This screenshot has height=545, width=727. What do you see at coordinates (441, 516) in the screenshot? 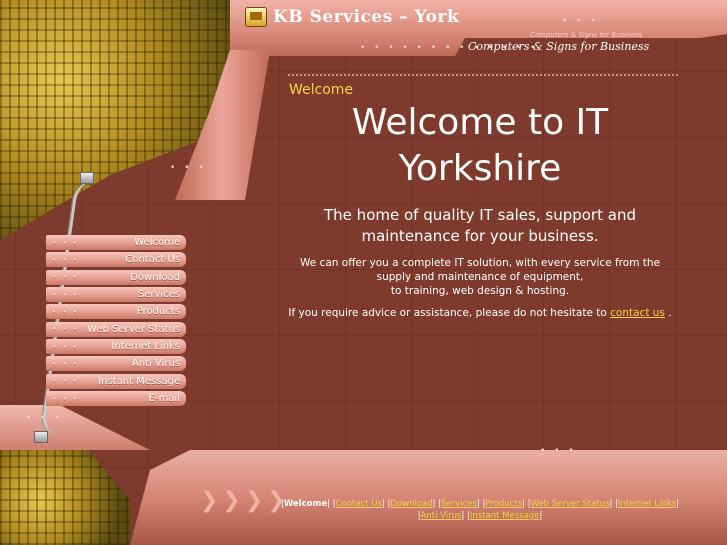
I see `footer-link-anti-virus: Anti Virus` at bounding box center [441, 516].